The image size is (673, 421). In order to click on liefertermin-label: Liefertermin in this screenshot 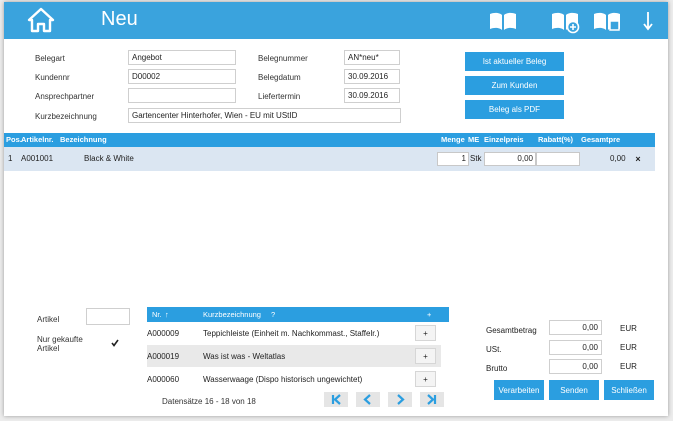, I will do `click(279, 96)`.